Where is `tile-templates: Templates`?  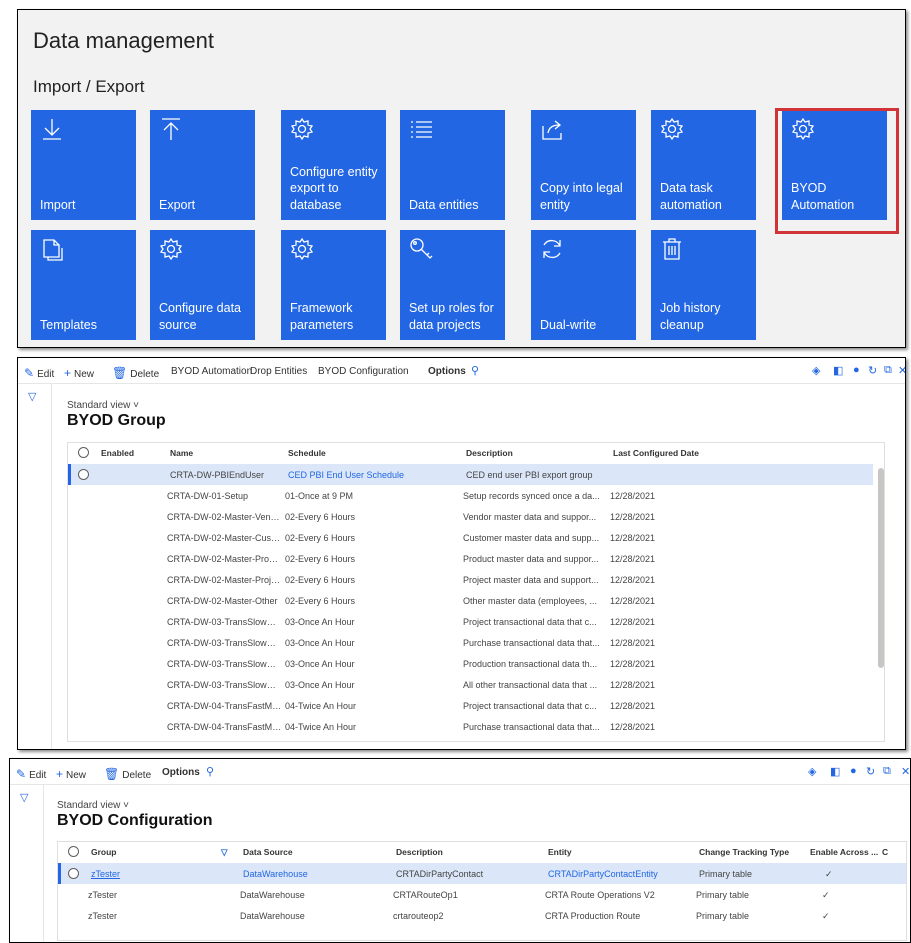
tile-templates: Templates is located at coordinates (83, 285).